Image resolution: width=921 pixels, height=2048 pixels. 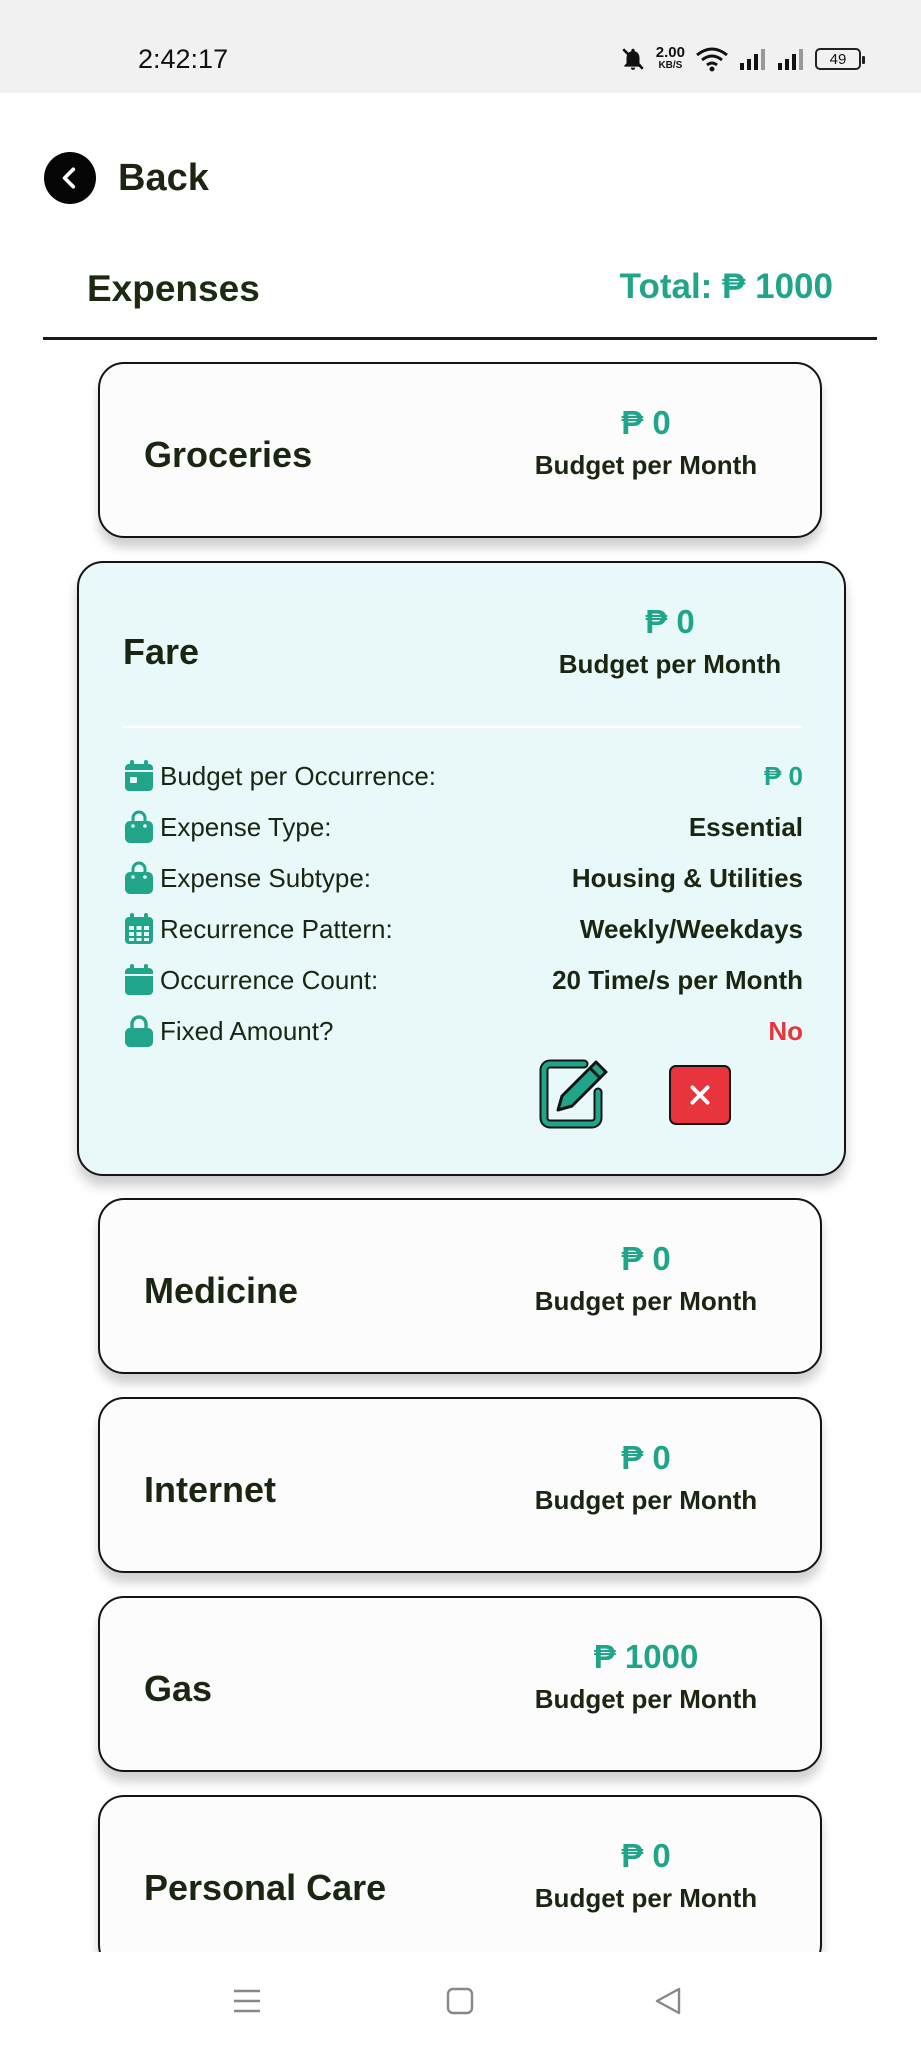 I want to click on back-label: Back, so click(x=163, y=178).